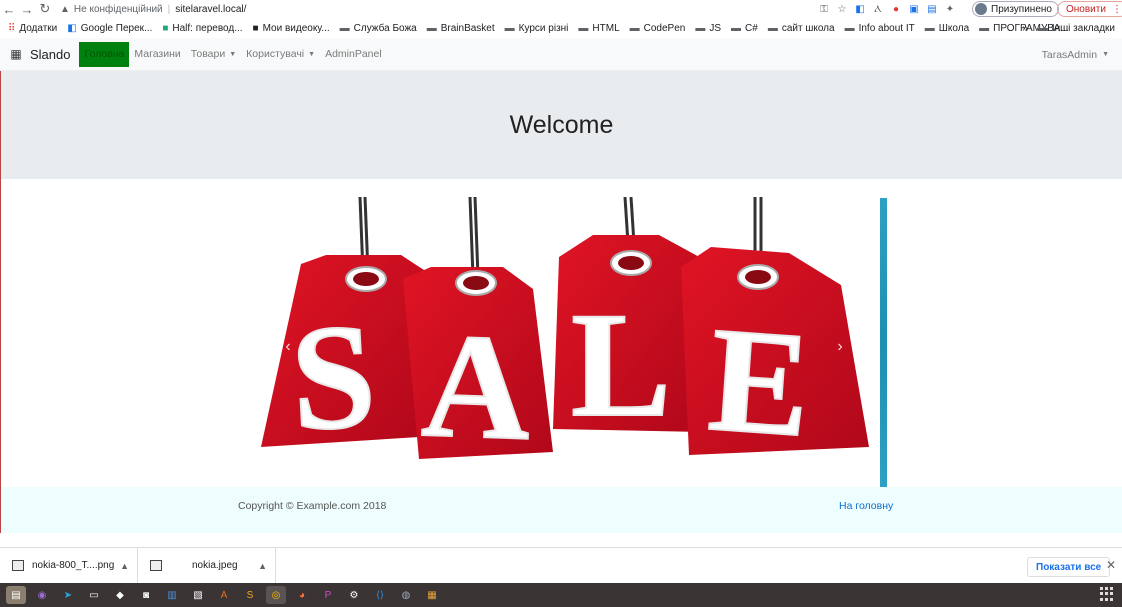 This screenshot has height=607, width=1122. Describe the element at coordinates (72, 28) in the screenshot. I see `translate-icon: ◧` at that location.